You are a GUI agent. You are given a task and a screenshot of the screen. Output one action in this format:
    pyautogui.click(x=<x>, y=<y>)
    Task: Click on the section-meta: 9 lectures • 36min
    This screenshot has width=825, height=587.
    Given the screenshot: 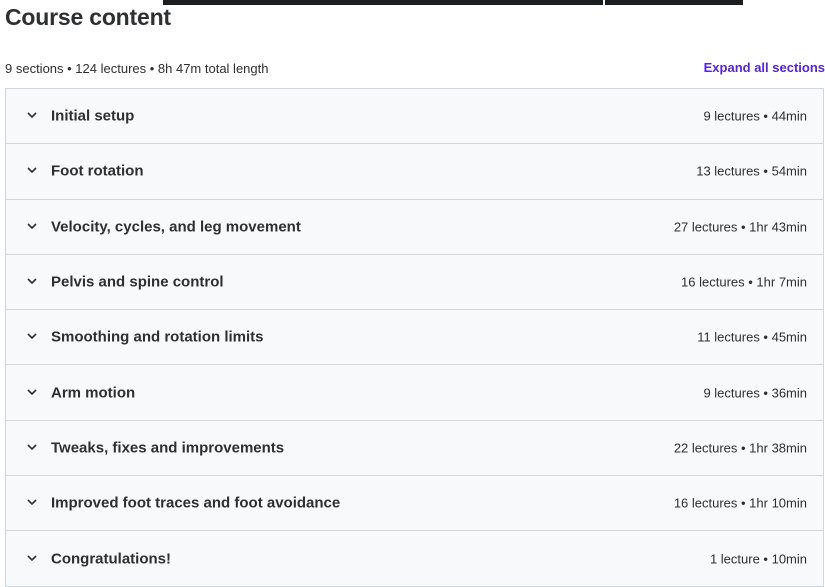 What is the action you would take?
    pyautogui.click(x=755, y=393)
    